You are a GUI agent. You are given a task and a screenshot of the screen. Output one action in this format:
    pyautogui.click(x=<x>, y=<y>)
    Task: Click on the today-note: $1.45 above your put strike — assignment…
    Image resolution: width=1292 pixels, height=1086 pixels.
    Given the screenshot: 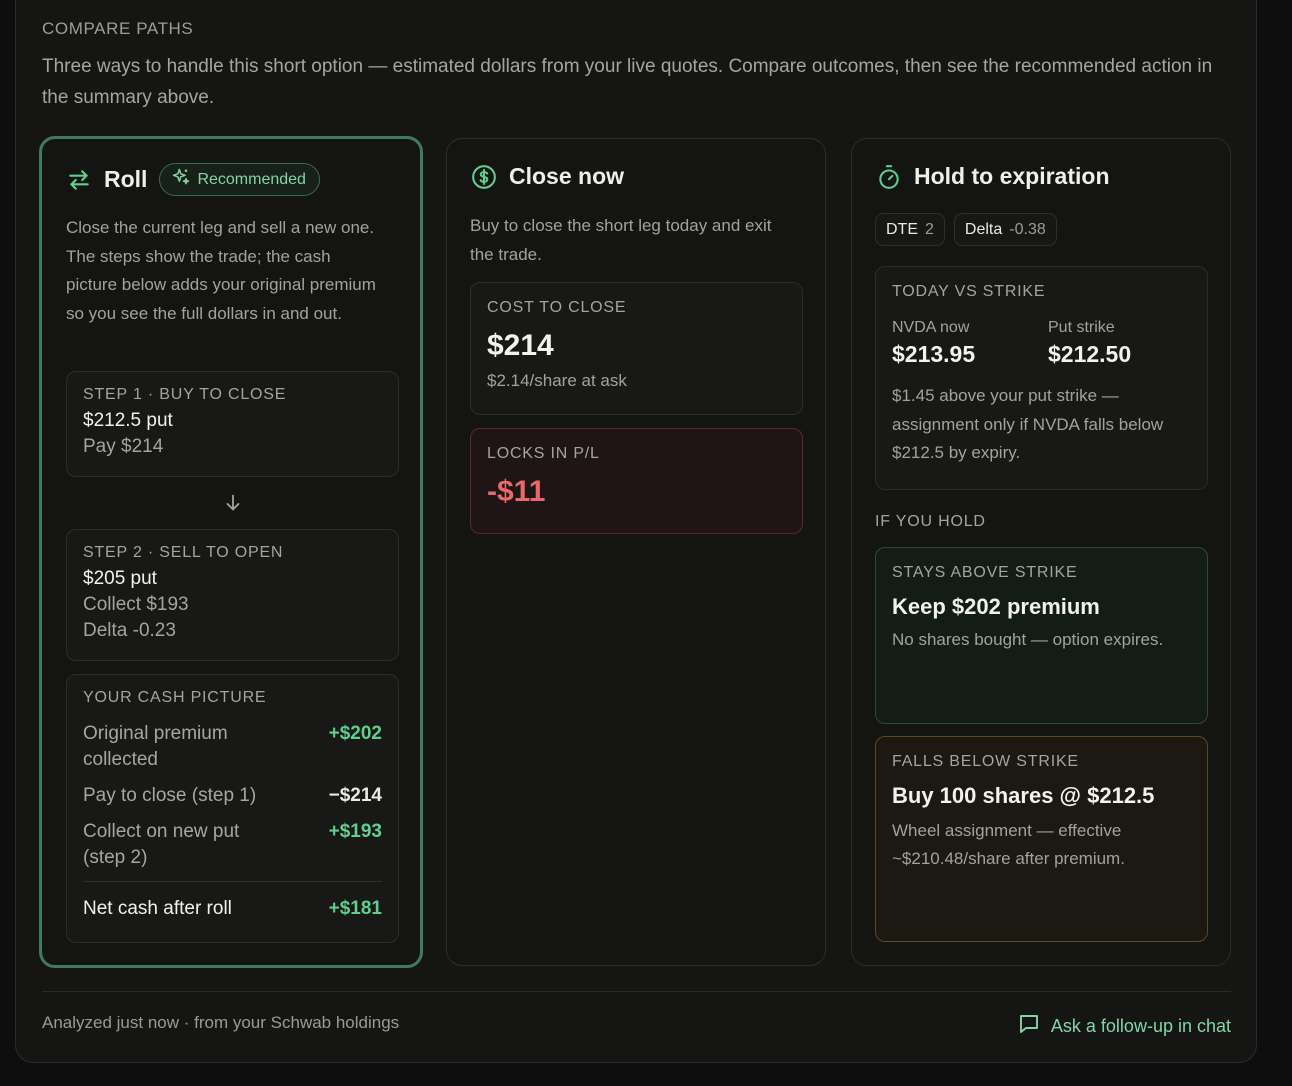 What is the action you would take?
    pyautogui.click(x=1028, y=424)
    